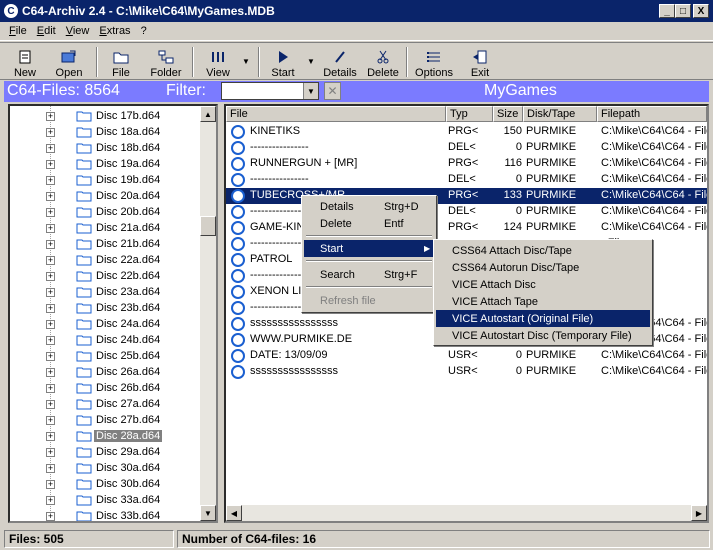 This screenshot has height=550, width=713. What do you see at coordinates (508, 114) in the screenshot?
I see `column-size: Size` at bounding box center [508, 114].